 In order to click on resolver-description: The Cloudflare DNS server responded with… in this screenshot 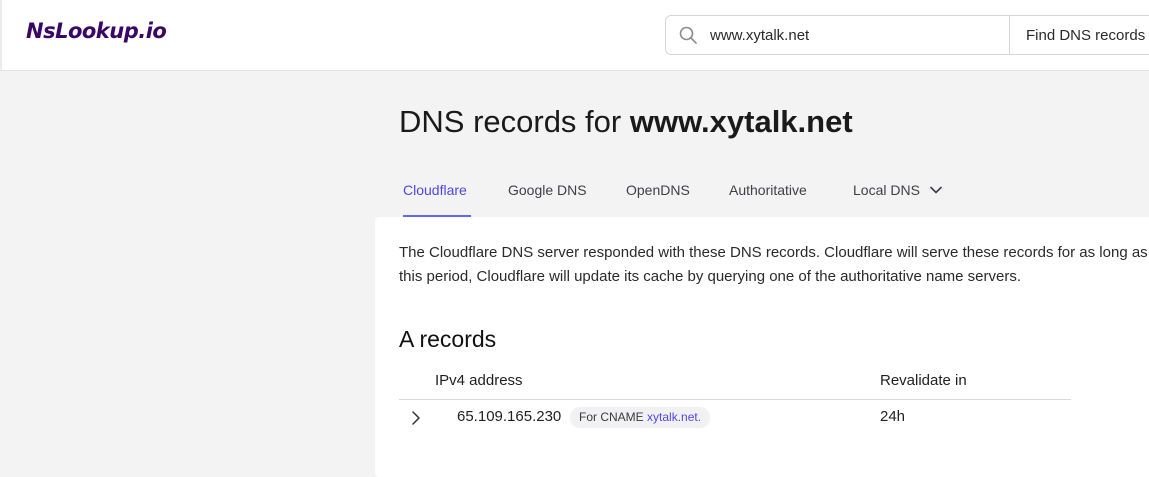, I will do `click(774, 265)`.